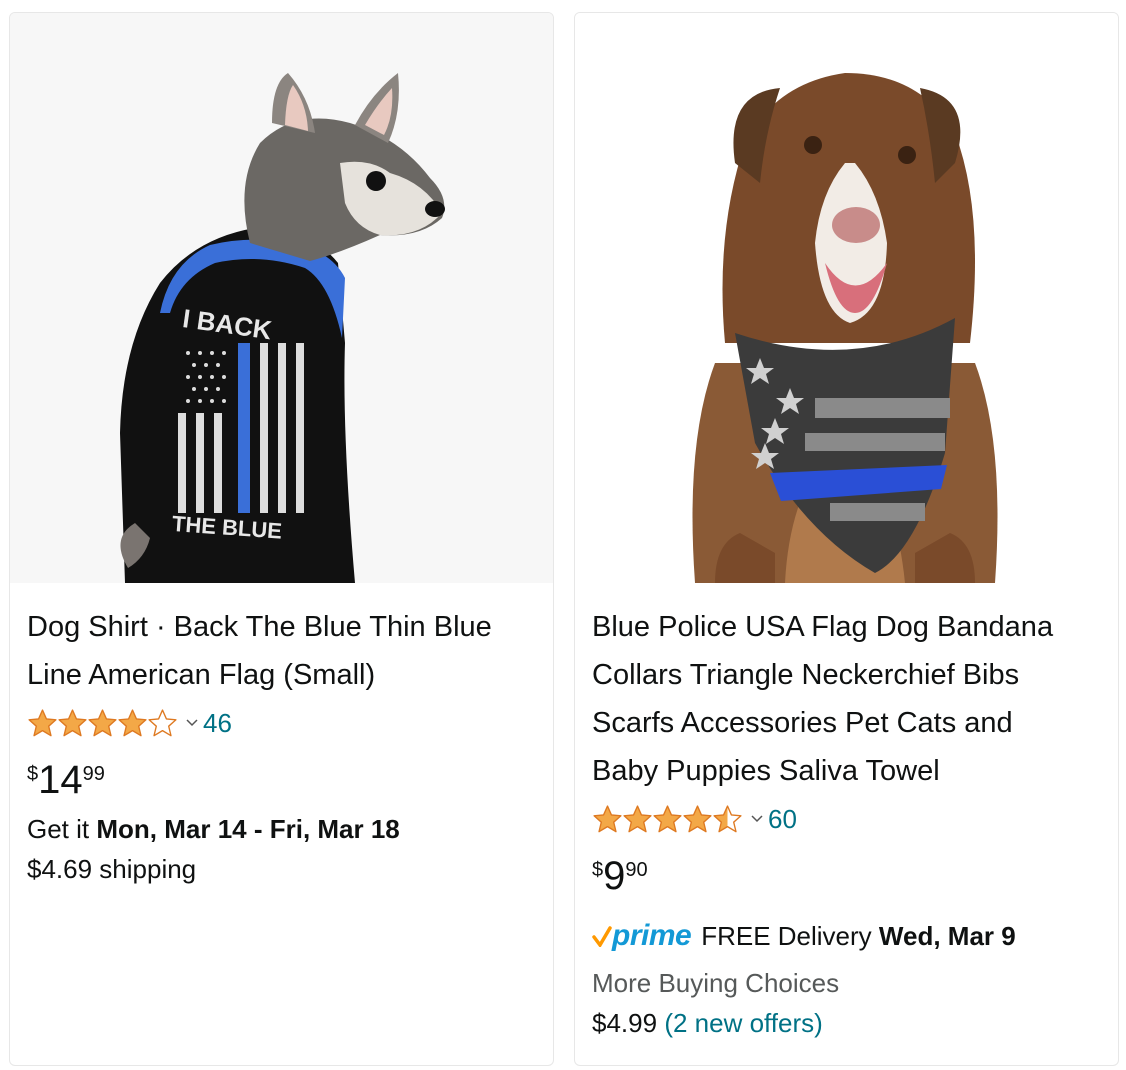 The height and width of the screenshot is (1070, 1126). What do you see at coordinates (743, 1023) in the screenshot?
I see `new-offers-link: (2 new offers)` at bounding box center [743, 1023].